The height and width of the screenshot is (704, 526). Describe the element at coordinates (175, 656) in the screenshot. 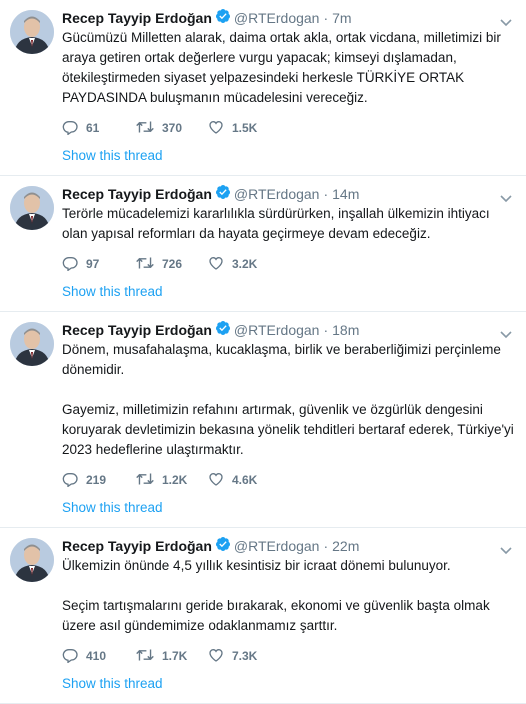

I see `retweet-count: 1.7K` at that location.